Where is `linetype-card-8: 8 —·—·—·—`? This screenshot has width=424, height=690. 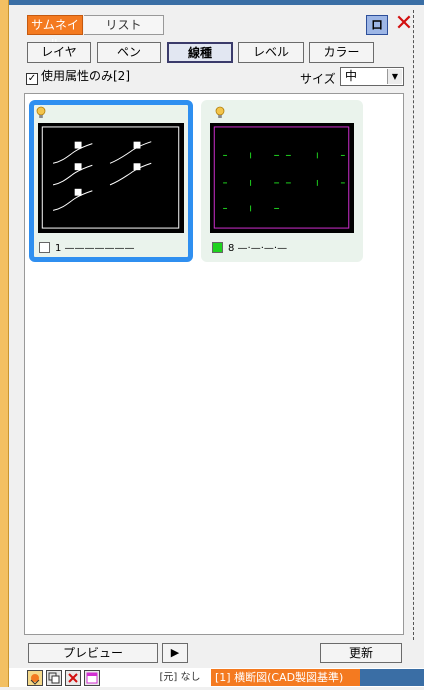 linetype-card-8: 8 —·—·—·— is located at coordinates (282, 181).